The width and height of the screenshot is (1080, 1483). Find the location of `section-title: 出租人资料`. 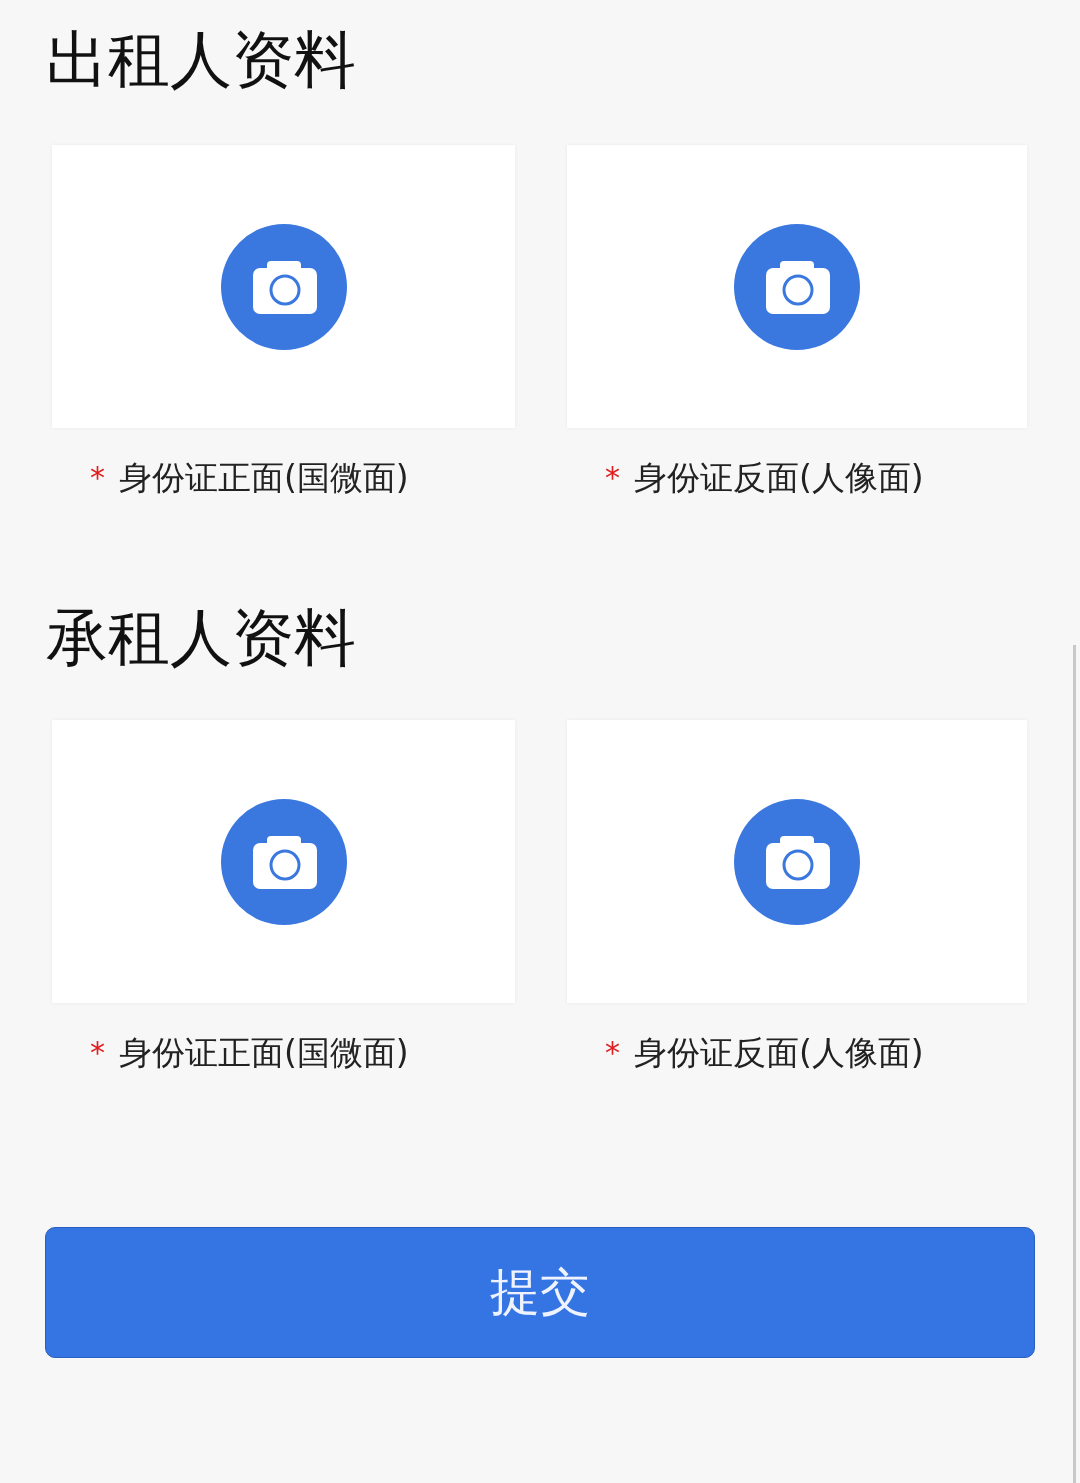

section-title: 出租人资料 is located at coordinates (201, 60).